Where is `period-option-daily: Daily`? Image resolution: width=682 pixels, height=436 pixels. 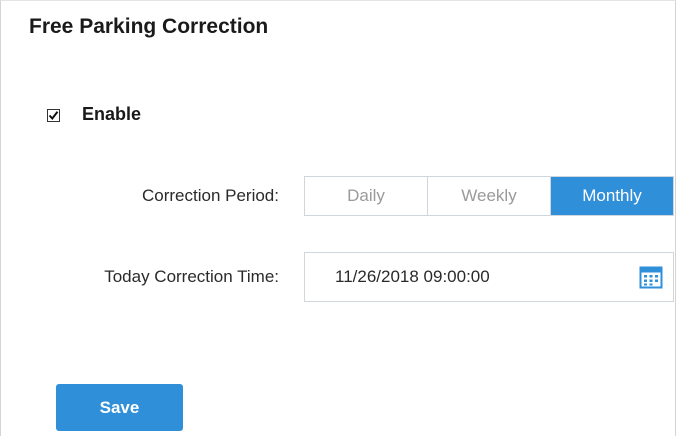
period-option-daily: Daily is located at coordinates (366, 196).